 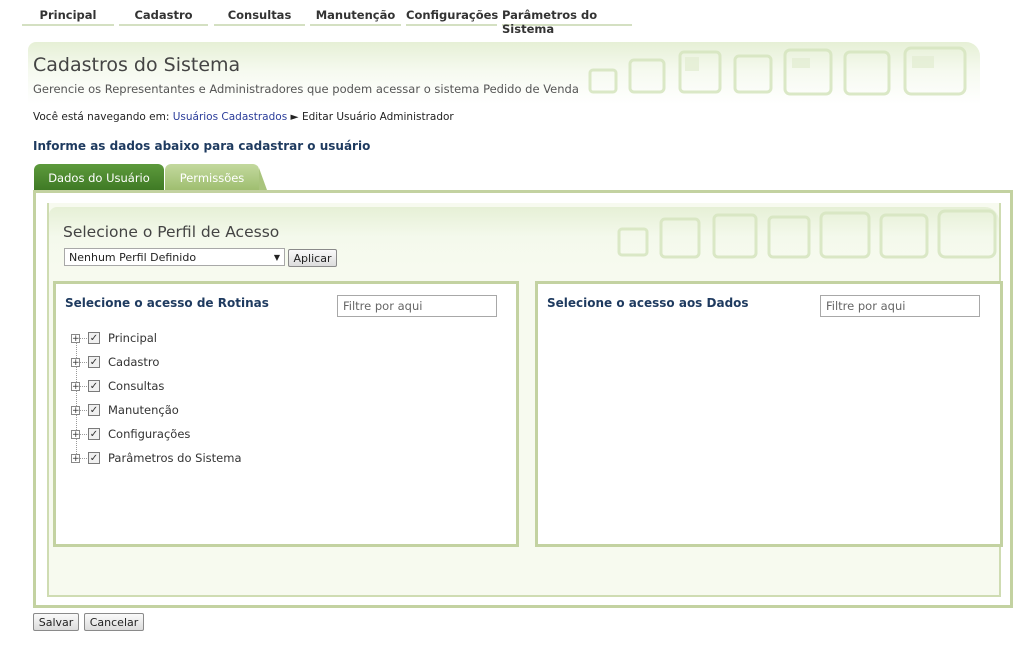 I want to click on banner-decoration, so click(x=777, y=71).